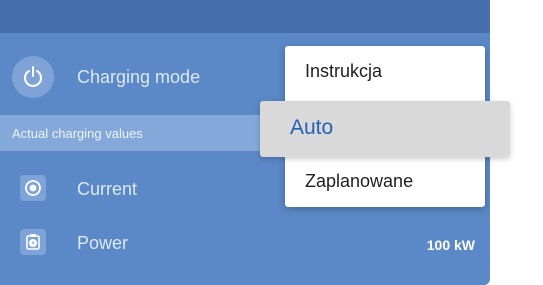 This screenshot has height=285, width=543. I want to click on current-label: Current, so click(107, 189).